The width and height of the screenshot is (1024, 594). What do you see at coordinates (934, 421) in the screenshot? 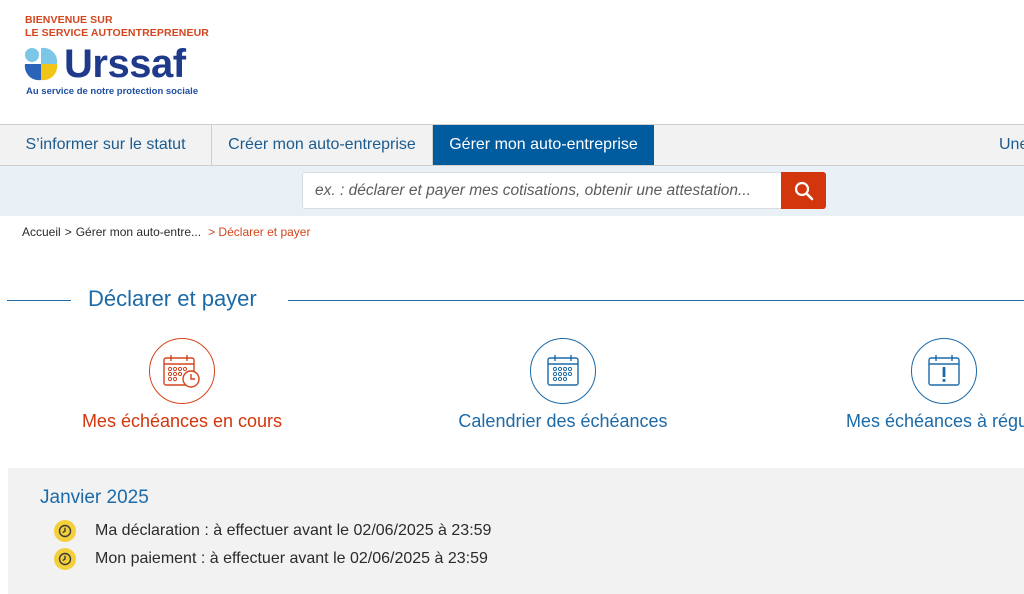
I see `tile-label: Mes échéances à régula` at bounding box center [934, 421].